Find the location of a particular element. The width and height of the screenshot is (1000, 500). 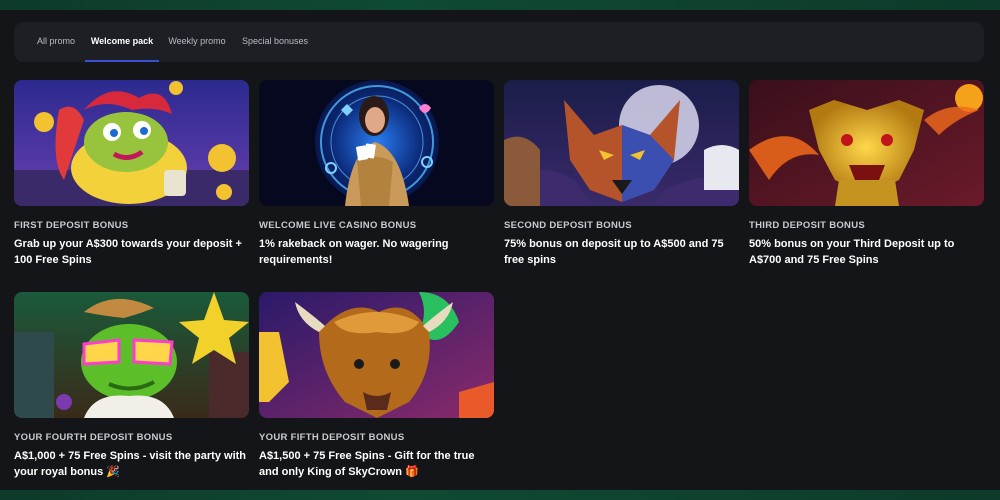

tab-weekly-promo: Weekly promo is located at coordinates (197, 42).